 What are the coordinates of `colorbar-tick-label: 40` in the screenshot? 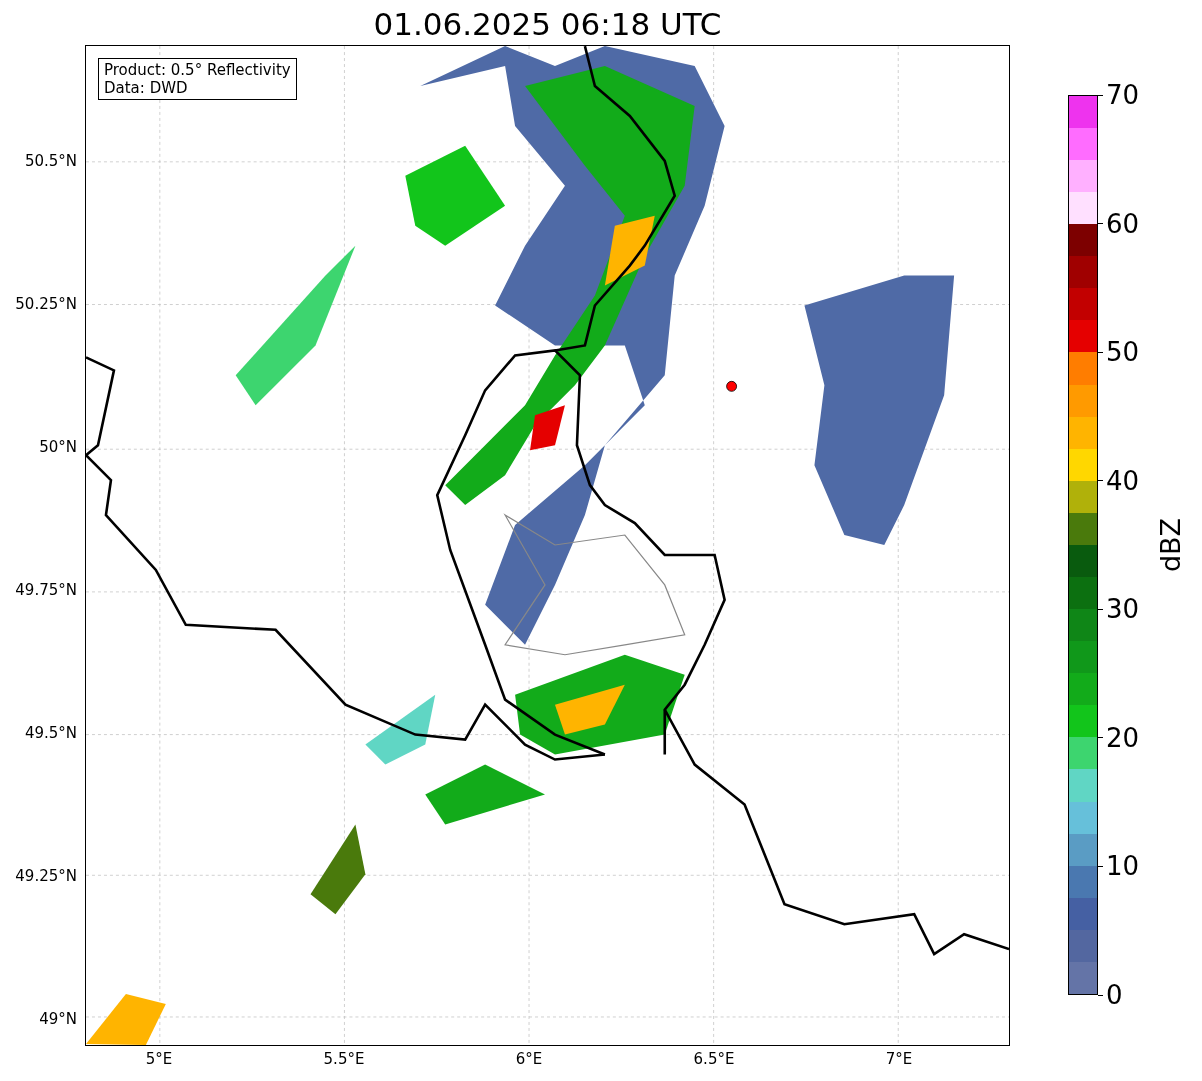 It's located at (1123, 480).